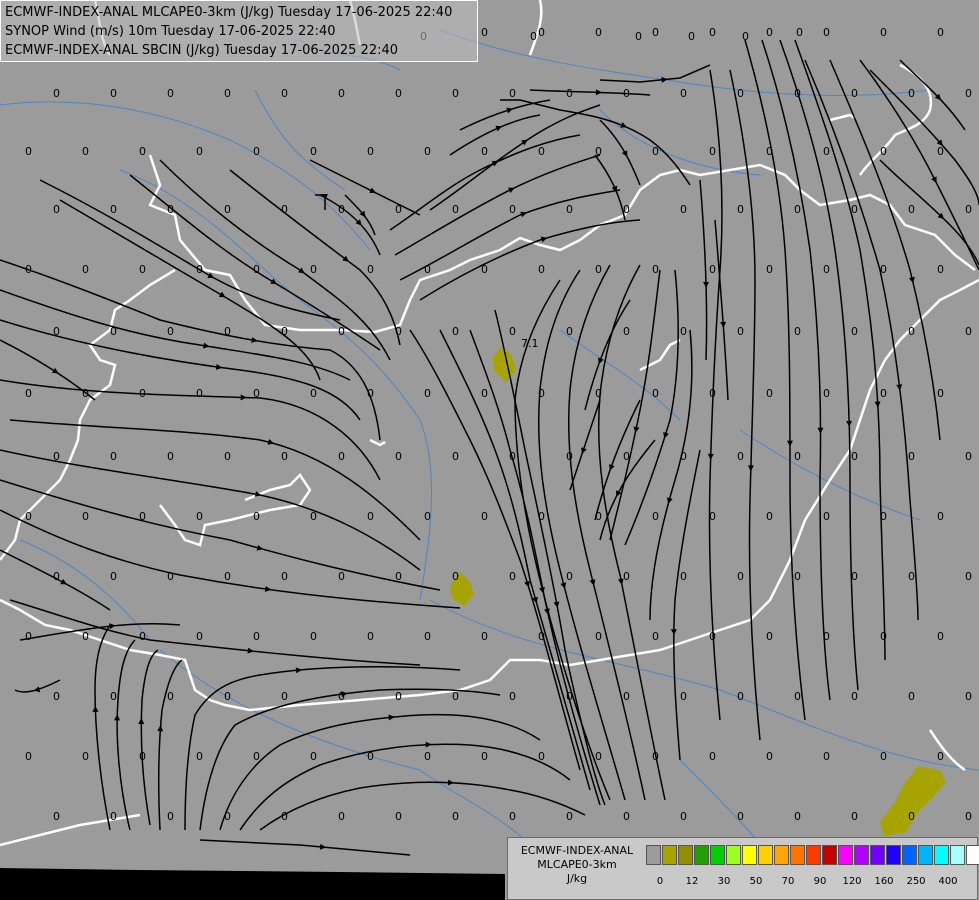 This screenshot has height=900, width=979. Describe the element at coordinates (884, 881) in the screenshot. I see `legend-tick-label: 160` at that location.